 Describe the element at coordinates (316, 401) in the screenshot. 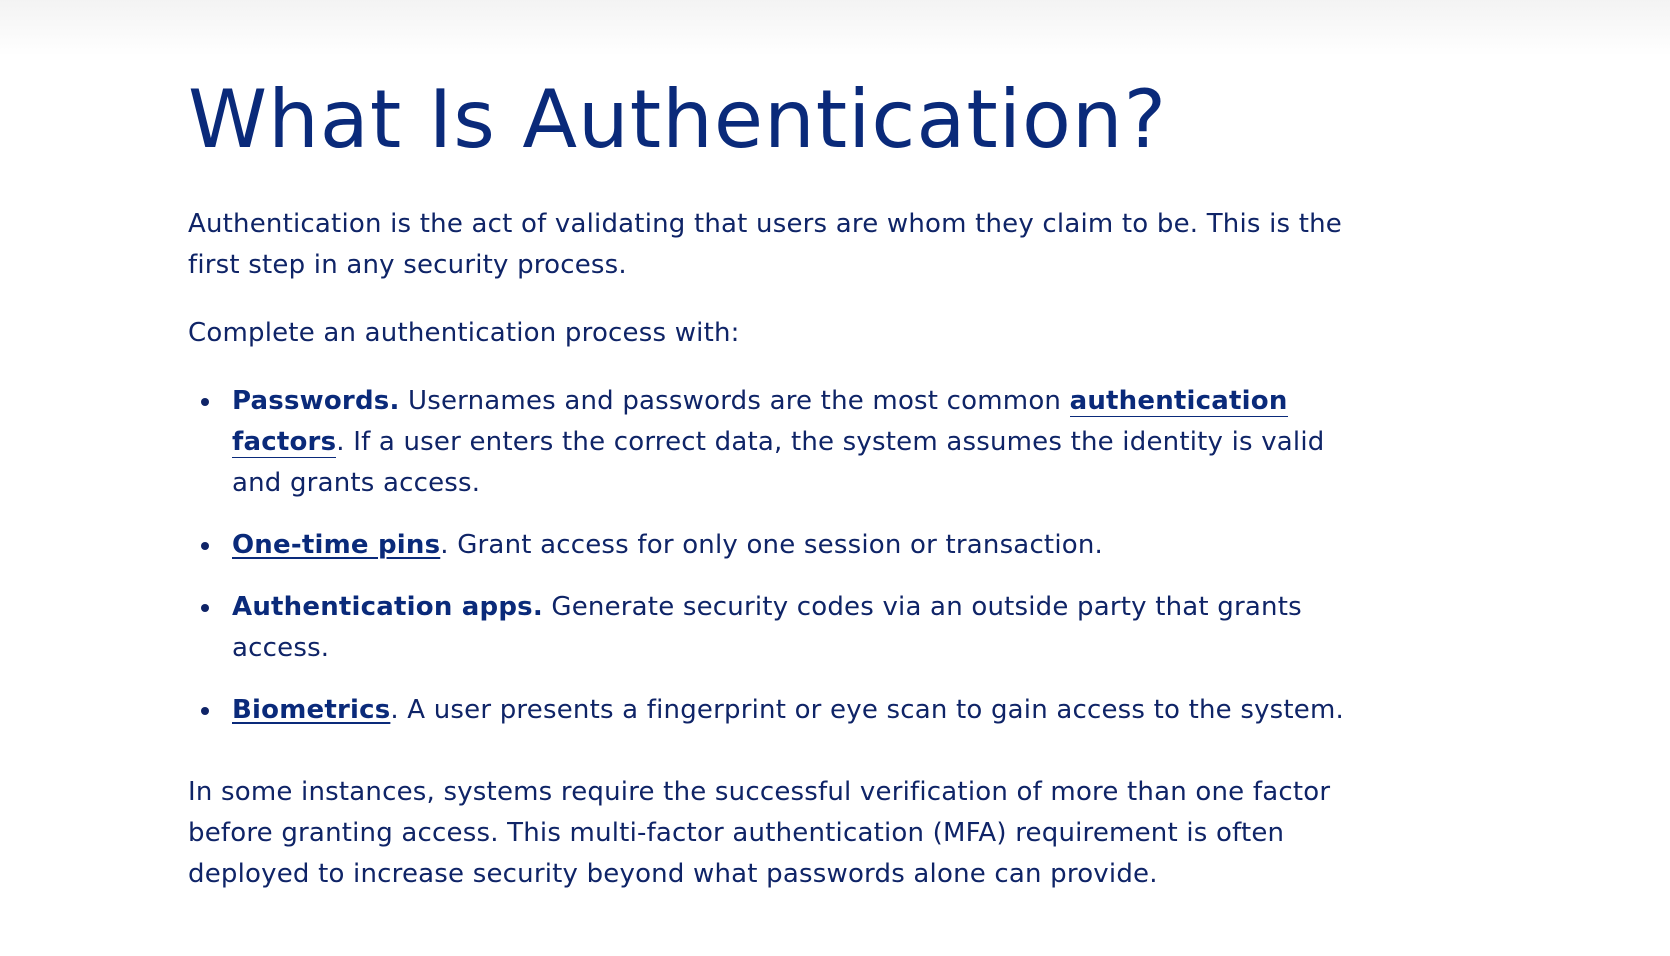

I see `term-passwords: Passwords.` at that location.